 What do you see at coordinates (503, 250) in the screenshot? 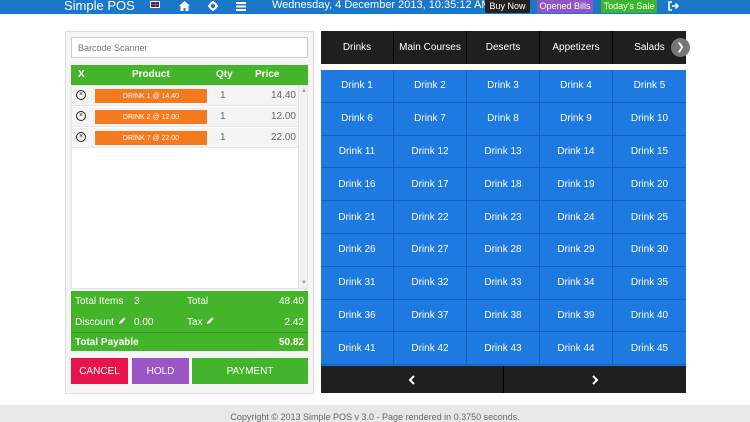
I see `product-button: Drink 28` at bounding box center [503, 250].